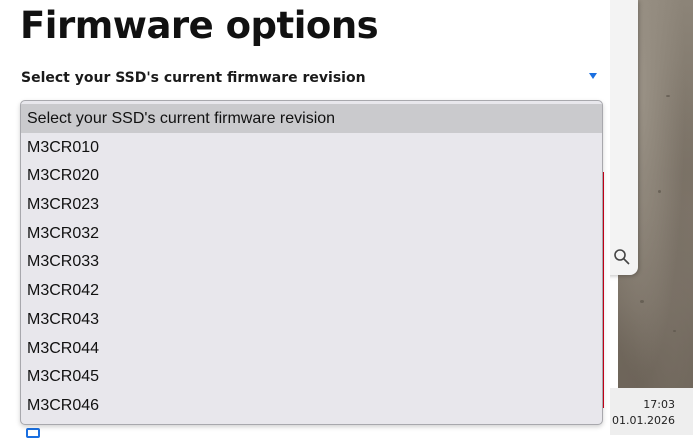 This screenshot has height=438, width=693. What do you see at coordinates (651, 411) in the screenshot?
I see `taskbar-clock: 17:03 01.01.2026` at bounding box center [651, 411].